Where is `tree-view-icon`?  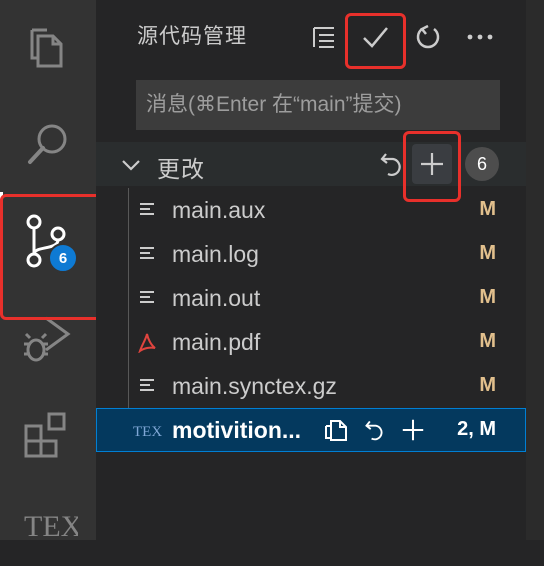
tree-view-icon is located at coordinates (324, 37).